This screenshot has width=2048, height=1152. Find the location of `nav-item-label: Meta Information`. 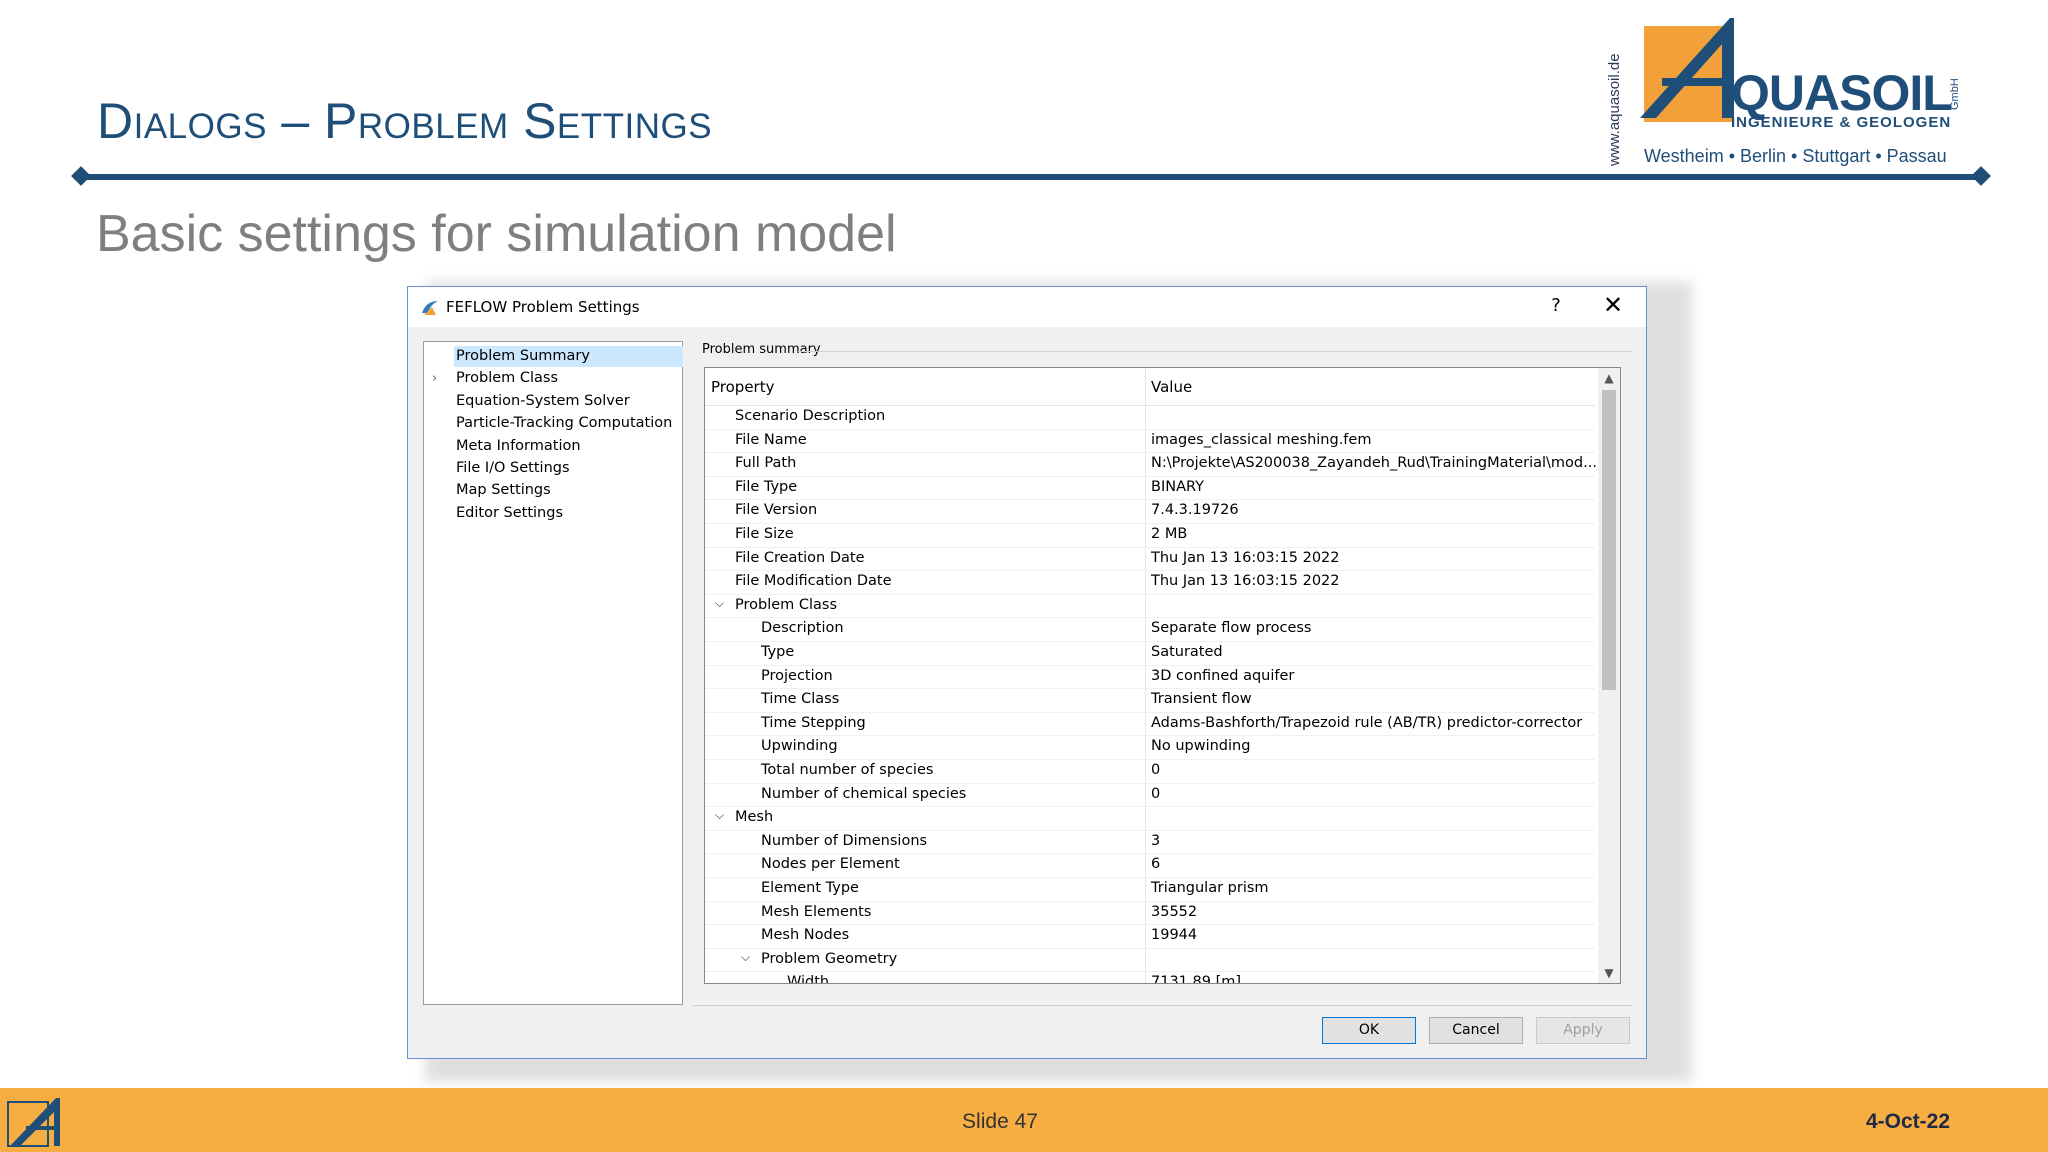

nav-item-label: Meta Information is located at coordinates (518, 445).